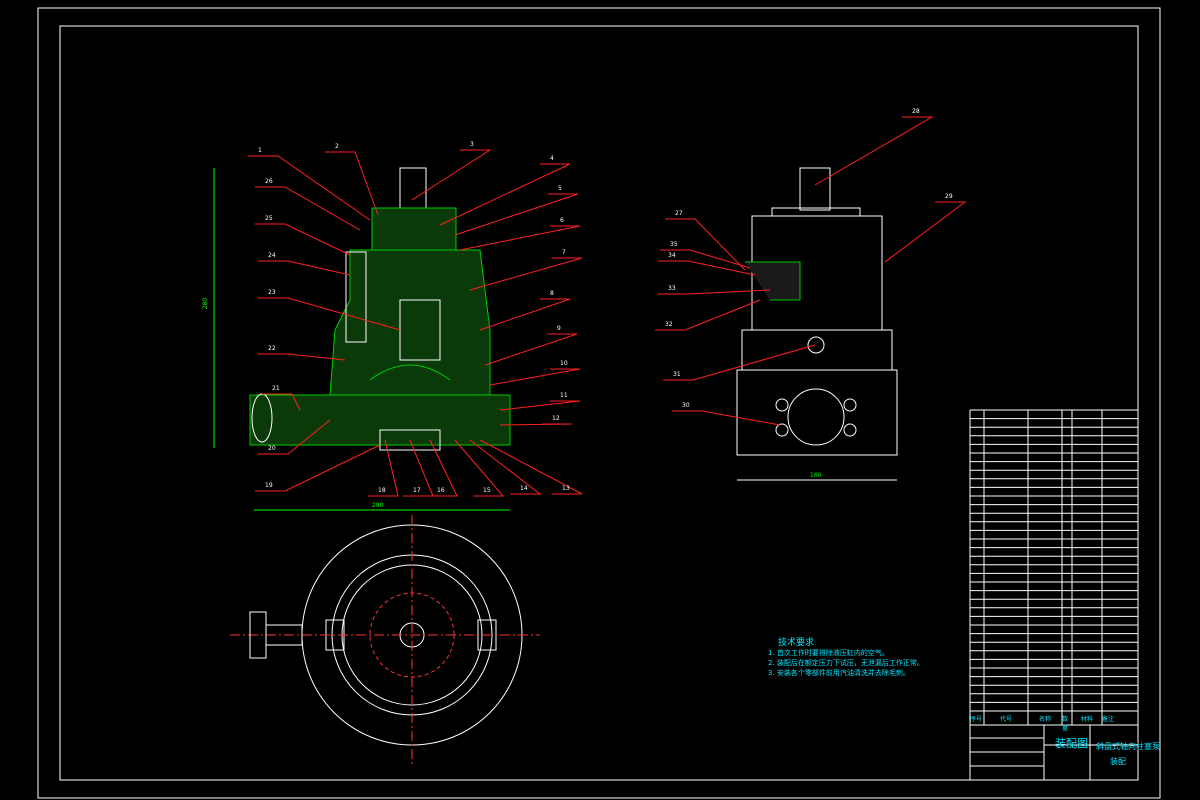 This screenshot has width=1200, height=800. Describe the element at coordinates (1065, 724) in the screenshot. I see `header-qty: 数量` at that location.